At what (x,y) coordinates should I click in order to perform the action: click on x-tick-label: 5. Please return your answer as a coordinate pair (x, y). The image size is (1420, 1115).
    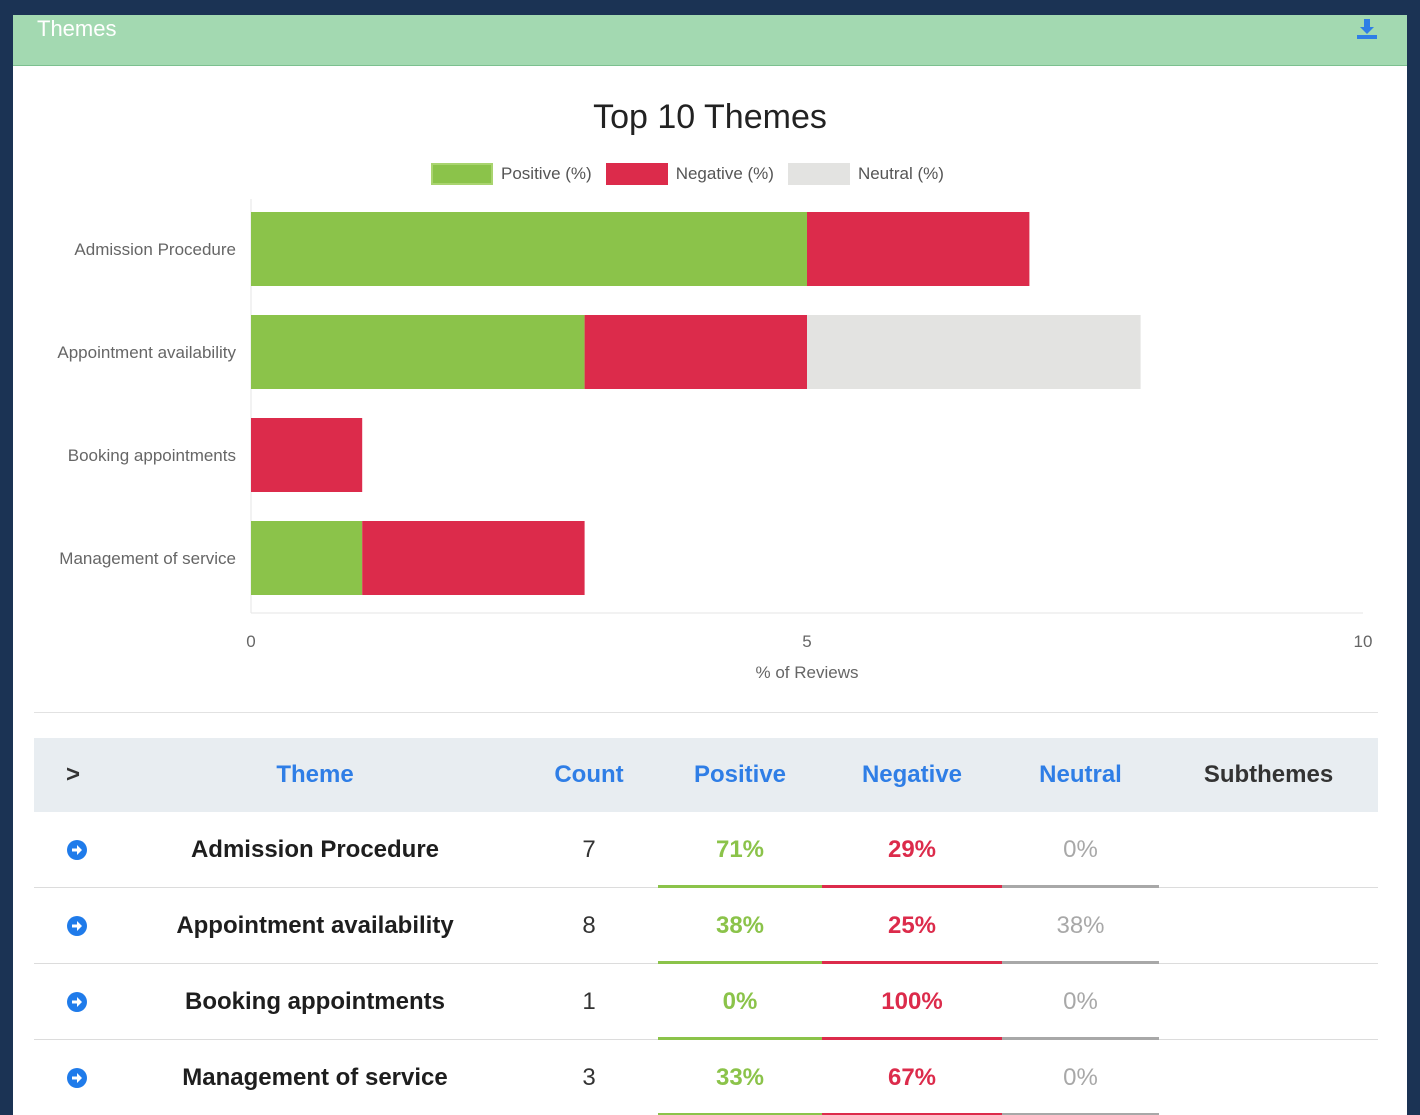
    Looking at the image, I should click on (806, 641).